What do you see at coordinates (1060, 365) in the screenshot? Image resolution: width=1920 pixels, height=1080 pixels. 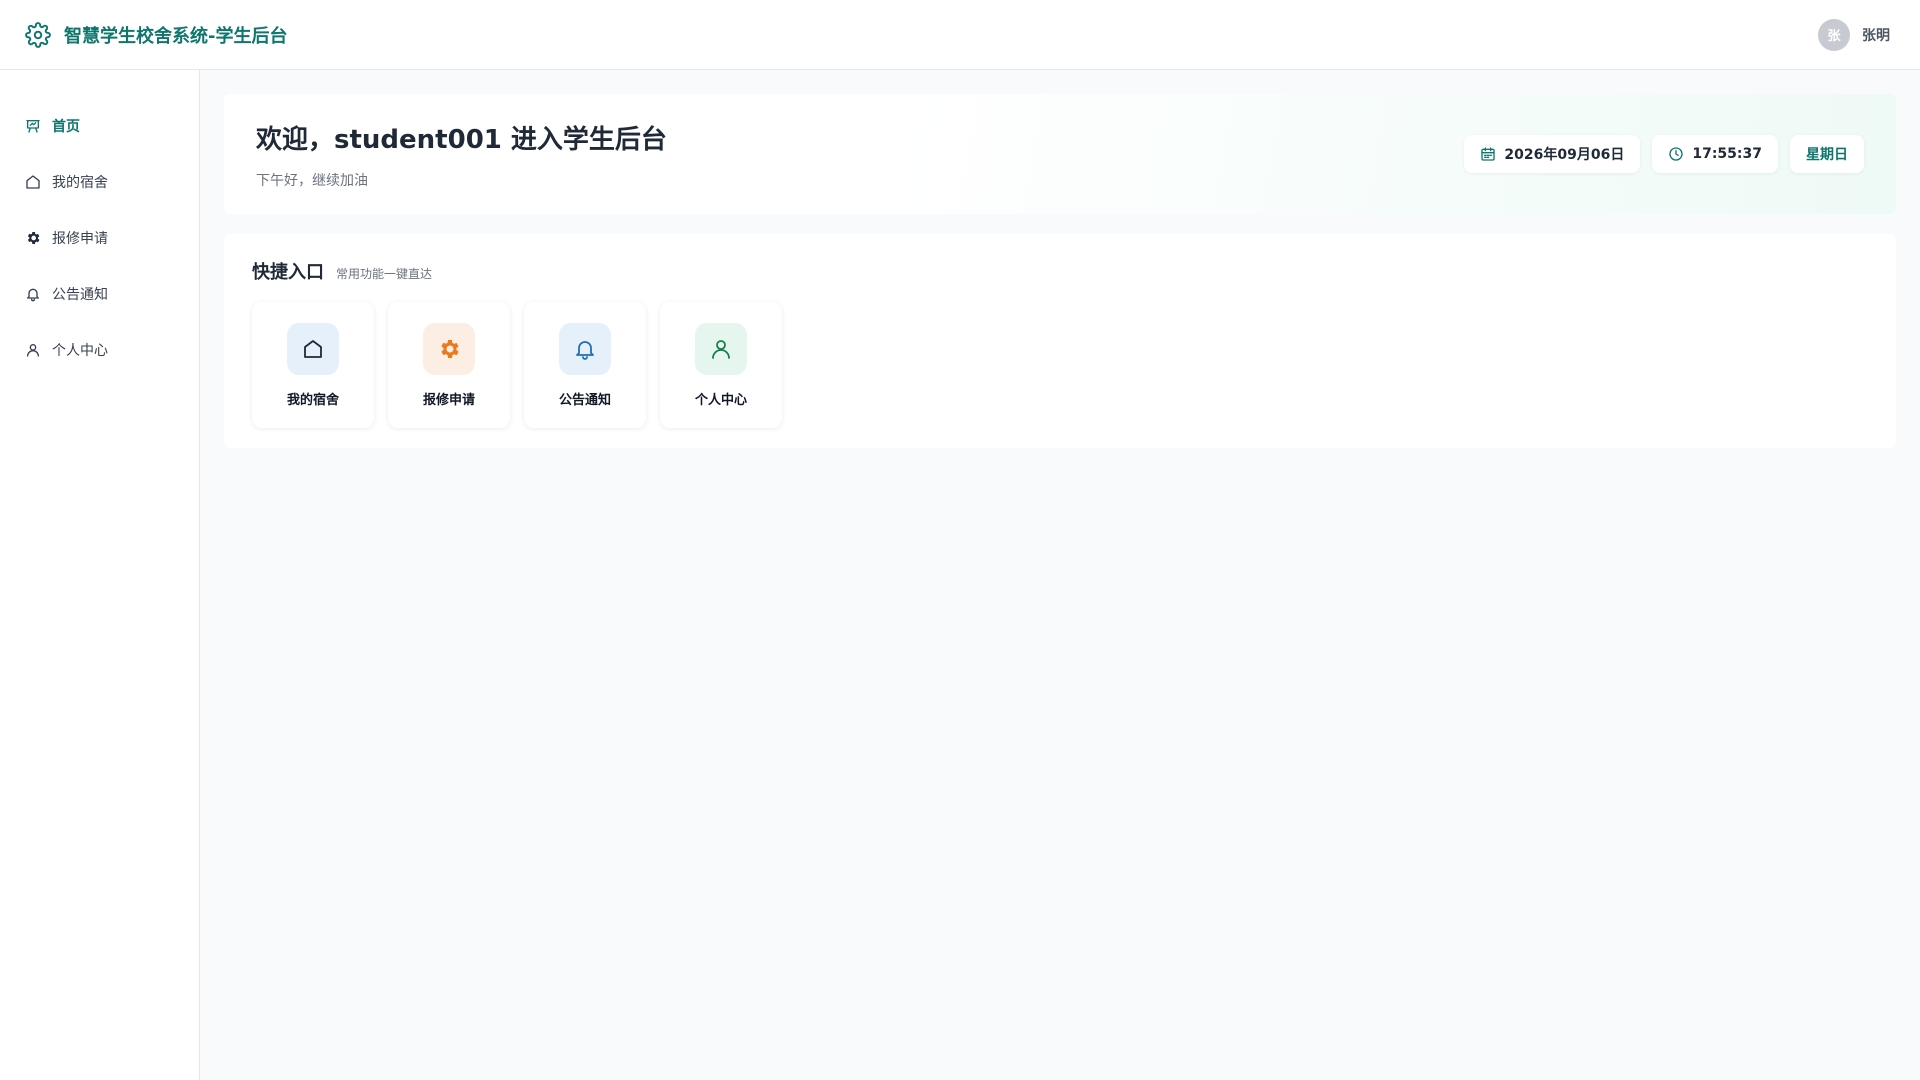 I see `quick-tiles: 我的宿舍 报修申请 公告通知 个人中心` at bounding box center [1060, 365].